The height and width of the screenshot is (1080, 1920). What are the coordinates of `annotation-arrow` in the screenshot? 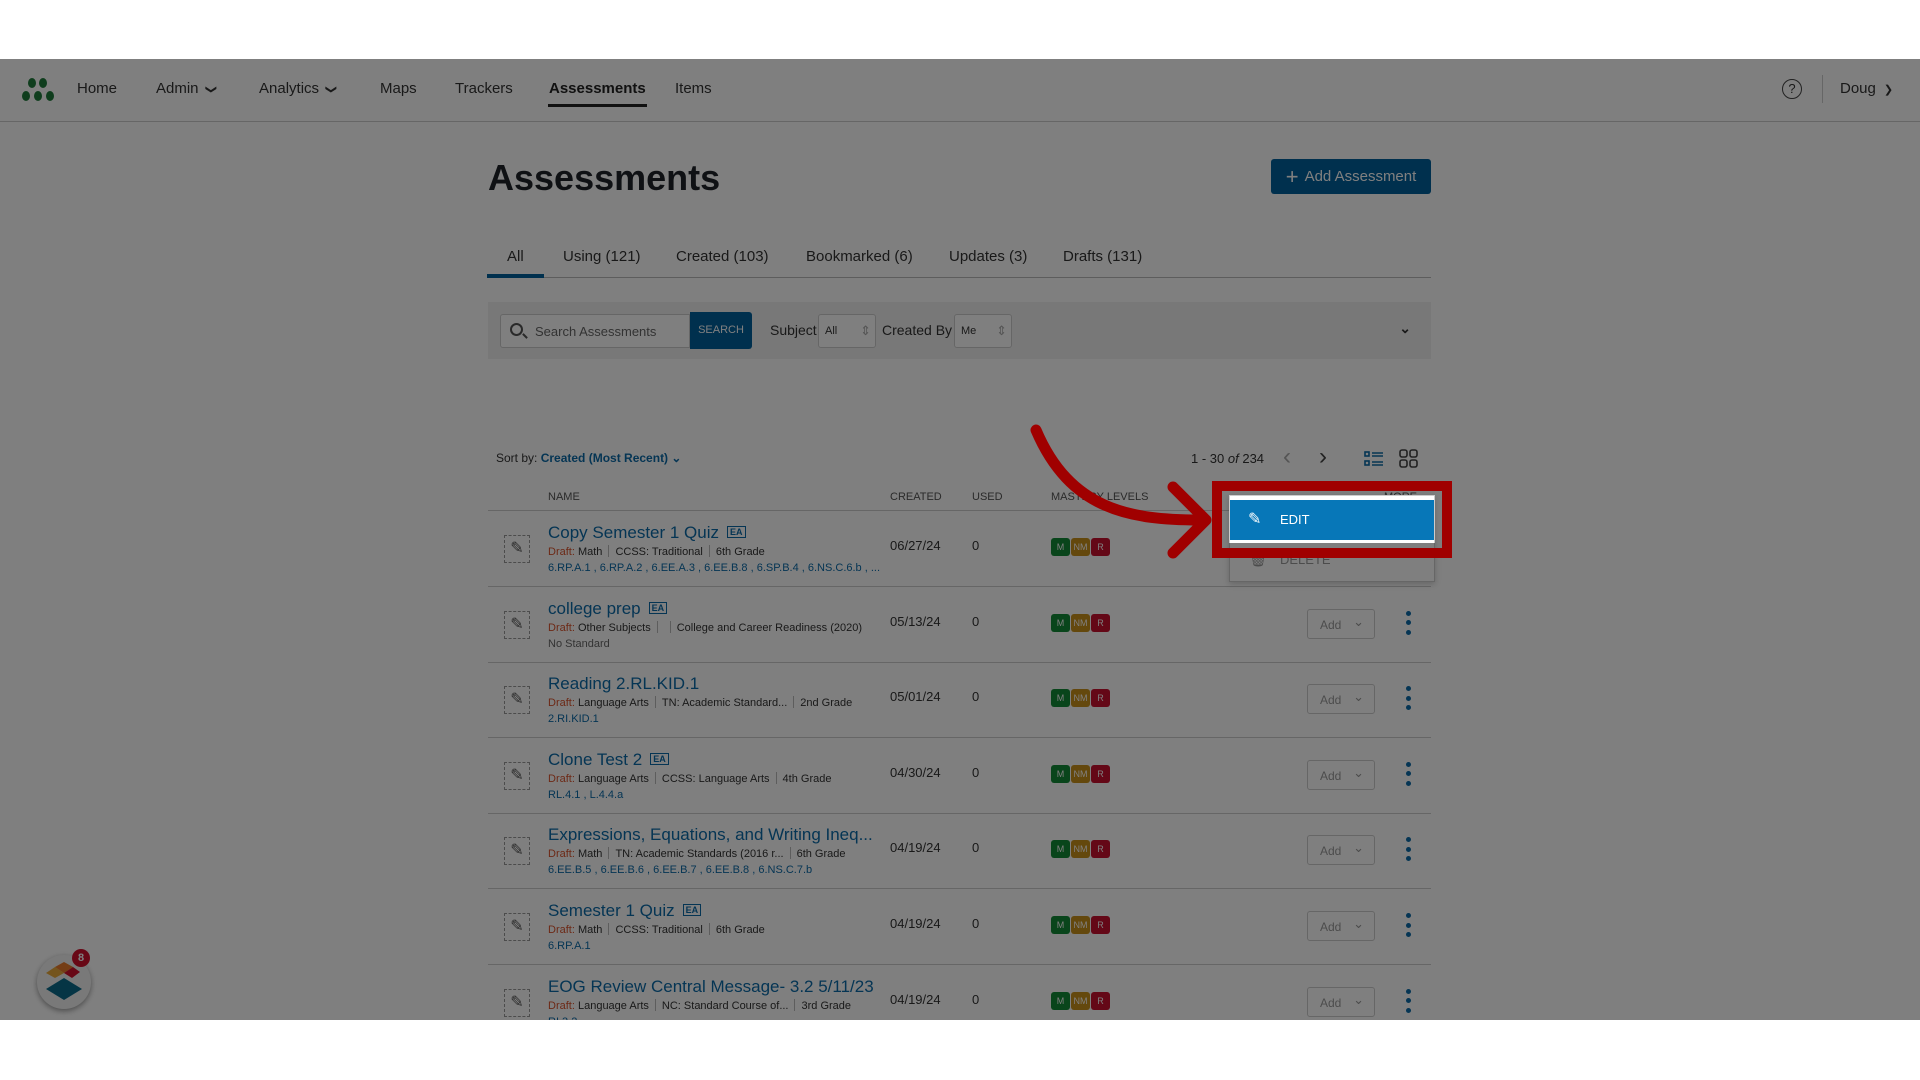 It's located at (1121, 491).